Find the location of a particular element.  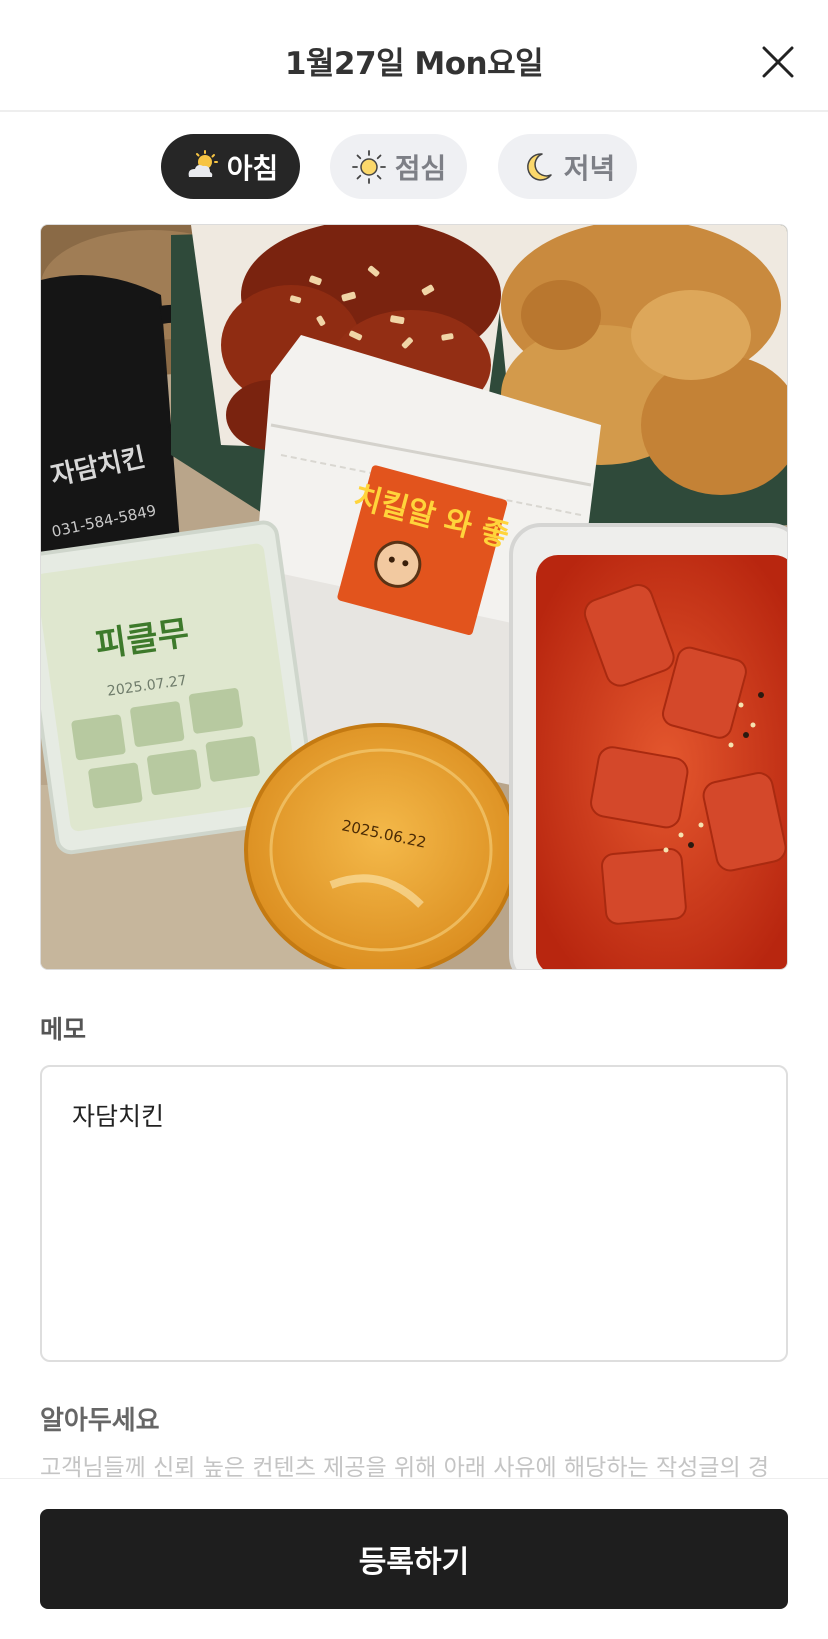

notice-title: 알아두세요 is located at coordinates (100, 1421).